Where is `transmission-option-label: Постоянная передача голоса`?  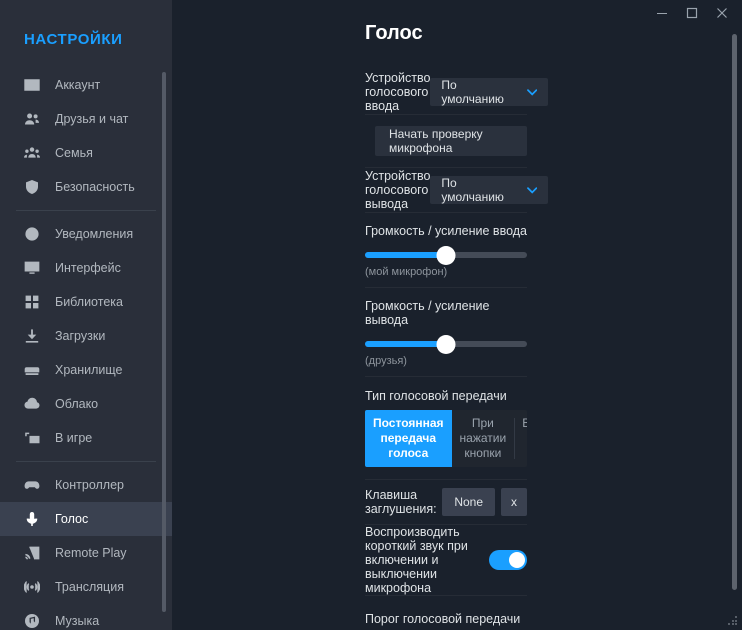 transmission-option-label: Постоянная передача голоса is located at coordinates (408, 438).